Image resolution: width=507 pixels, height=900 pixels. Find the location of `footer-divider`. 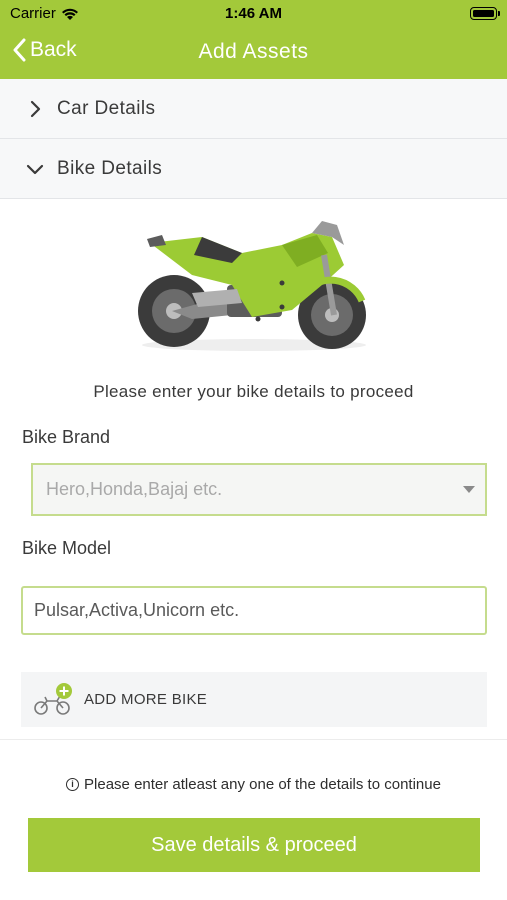

footer-divider is located at coordinates (253, 739).